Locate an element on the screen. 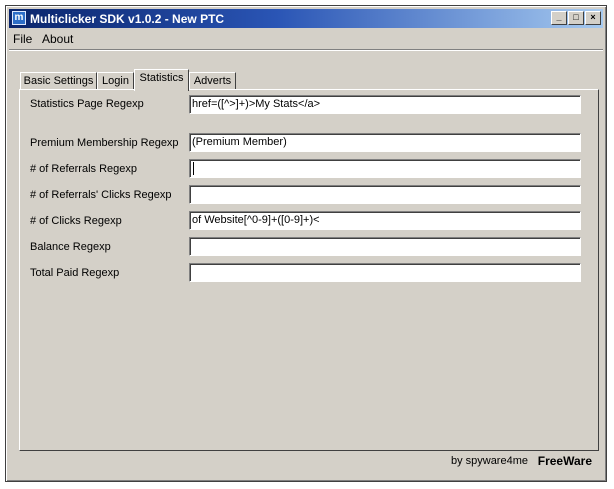 The height and width of the screenshot is (489, 614). label-total-paid-regexp: Total Paid Regexp is located at coordinates (75, 273).